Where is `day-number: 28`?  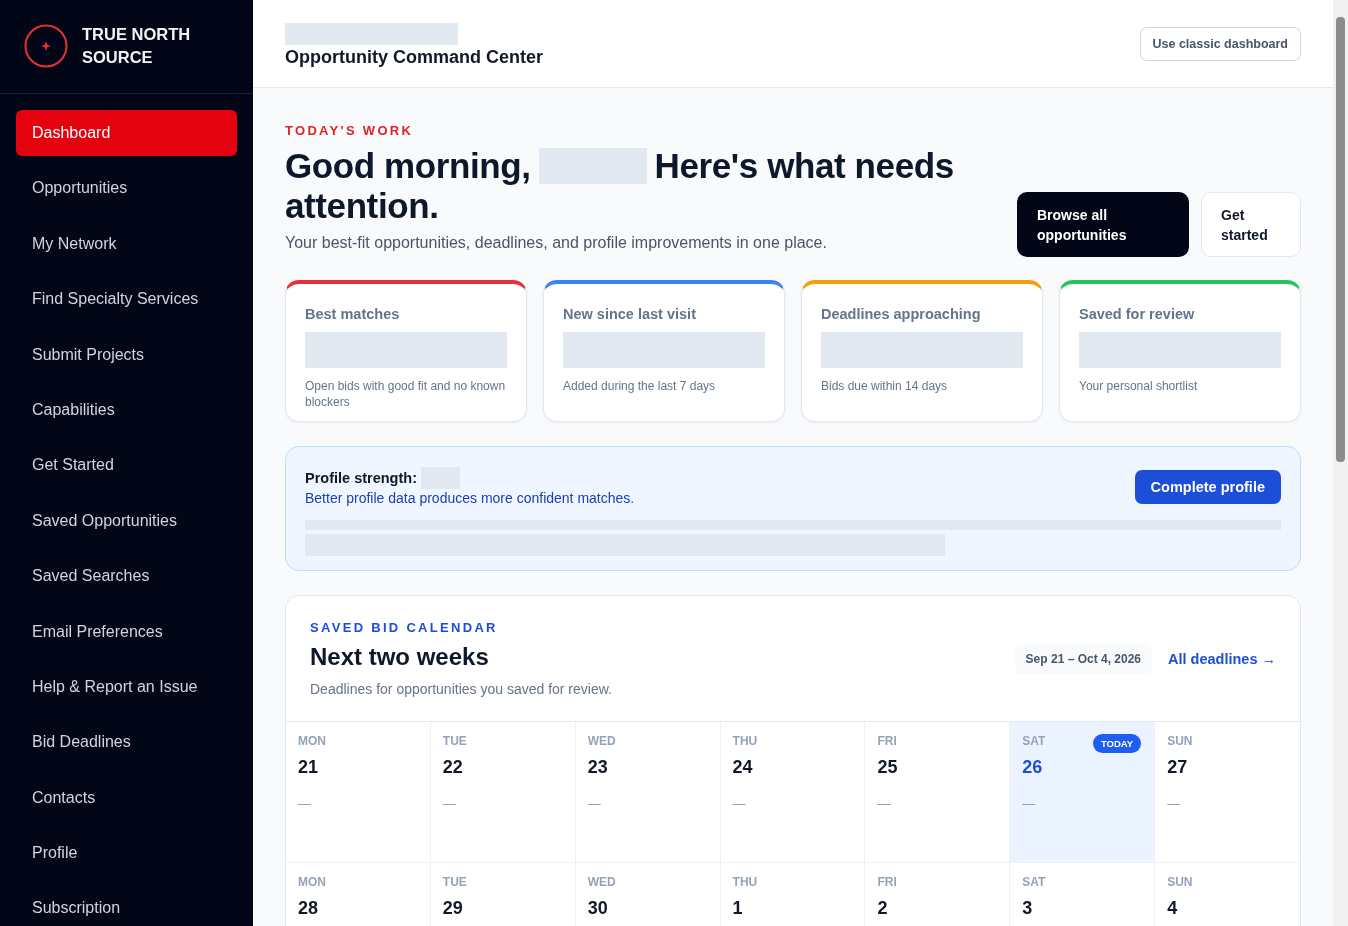 day-number: 28 is located at coordinates (308, 908).